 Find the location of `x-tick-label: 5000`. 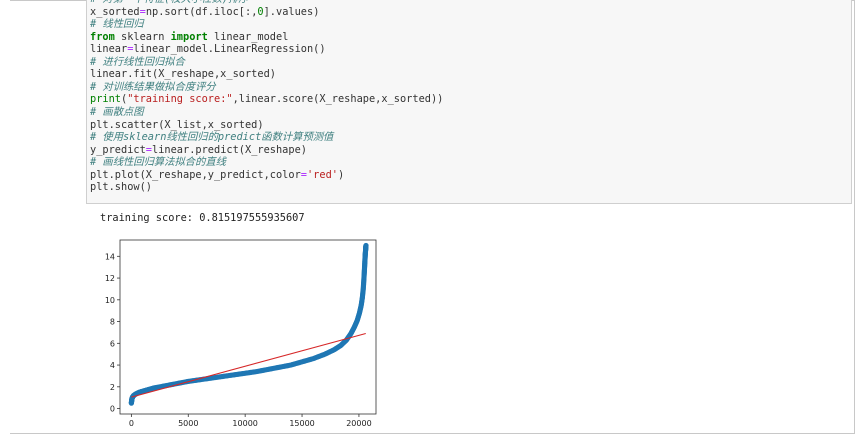

x-tick-label: 5000 is located at coordinates (188, 423).